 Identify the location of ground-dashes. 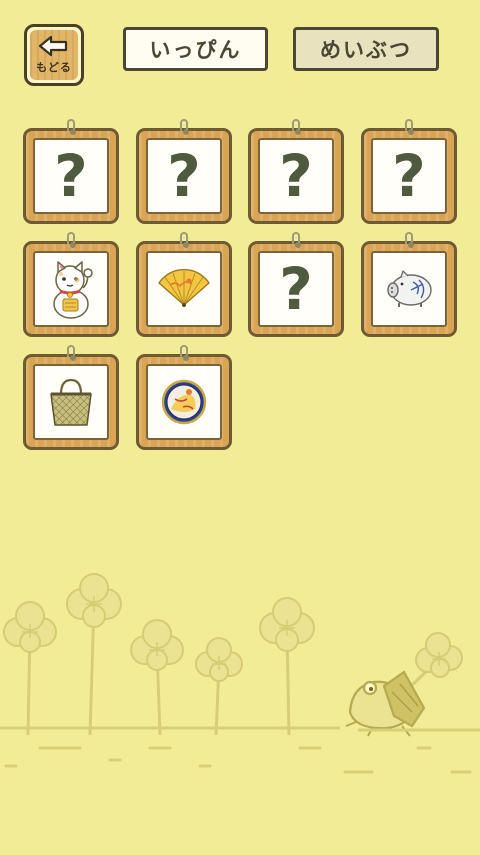
(238, 760).